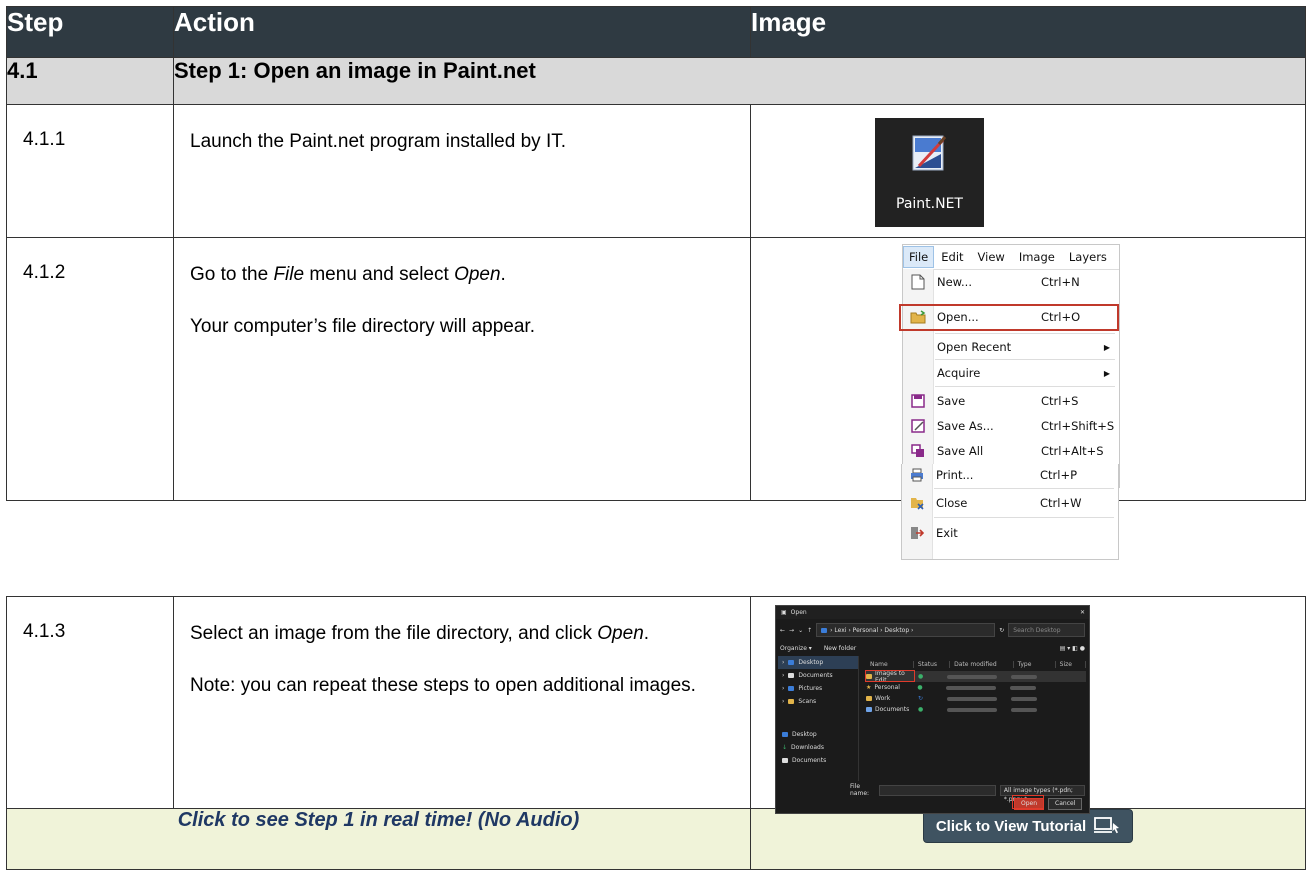 The width and height of the screenshot is (1311, 870). What do you see at coordinates (90, 702) in the screenshot?
I see `step-number: 4.1.3` at bounding box center [90, 702].